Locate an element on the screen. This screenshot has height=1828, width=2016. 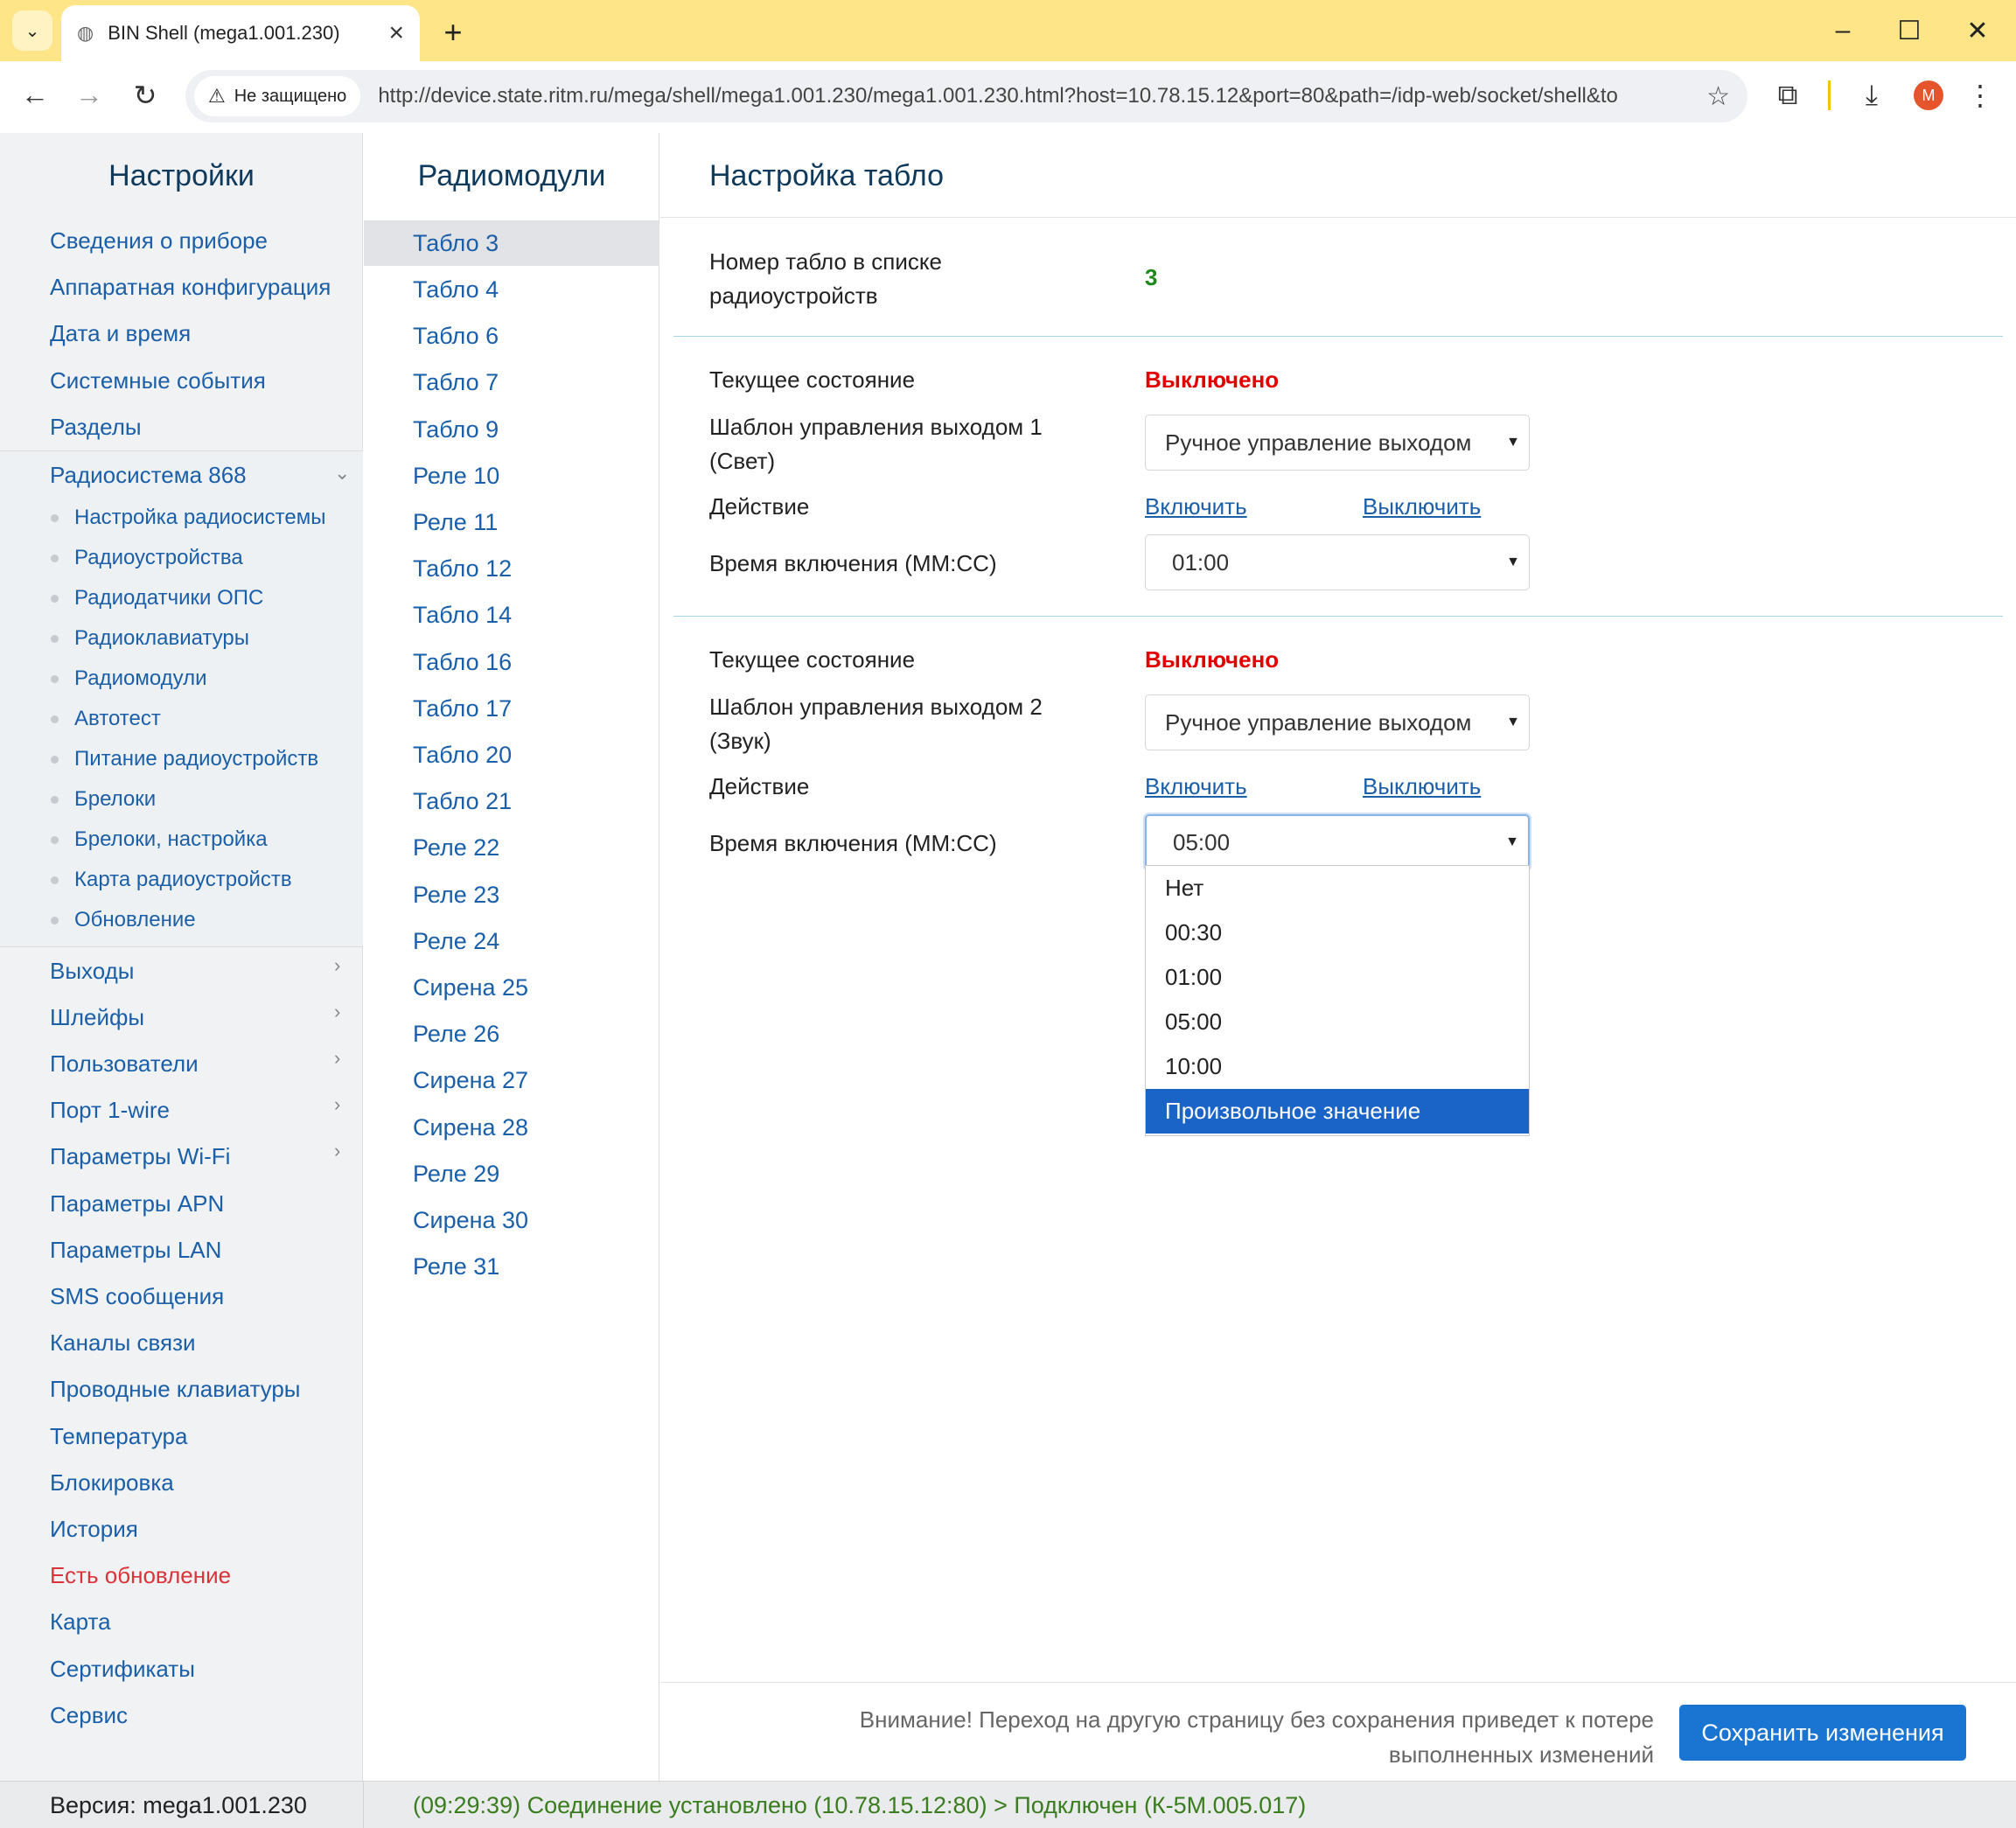
chevron-down-icon: ⌄ is located at coordinates (342, 474).